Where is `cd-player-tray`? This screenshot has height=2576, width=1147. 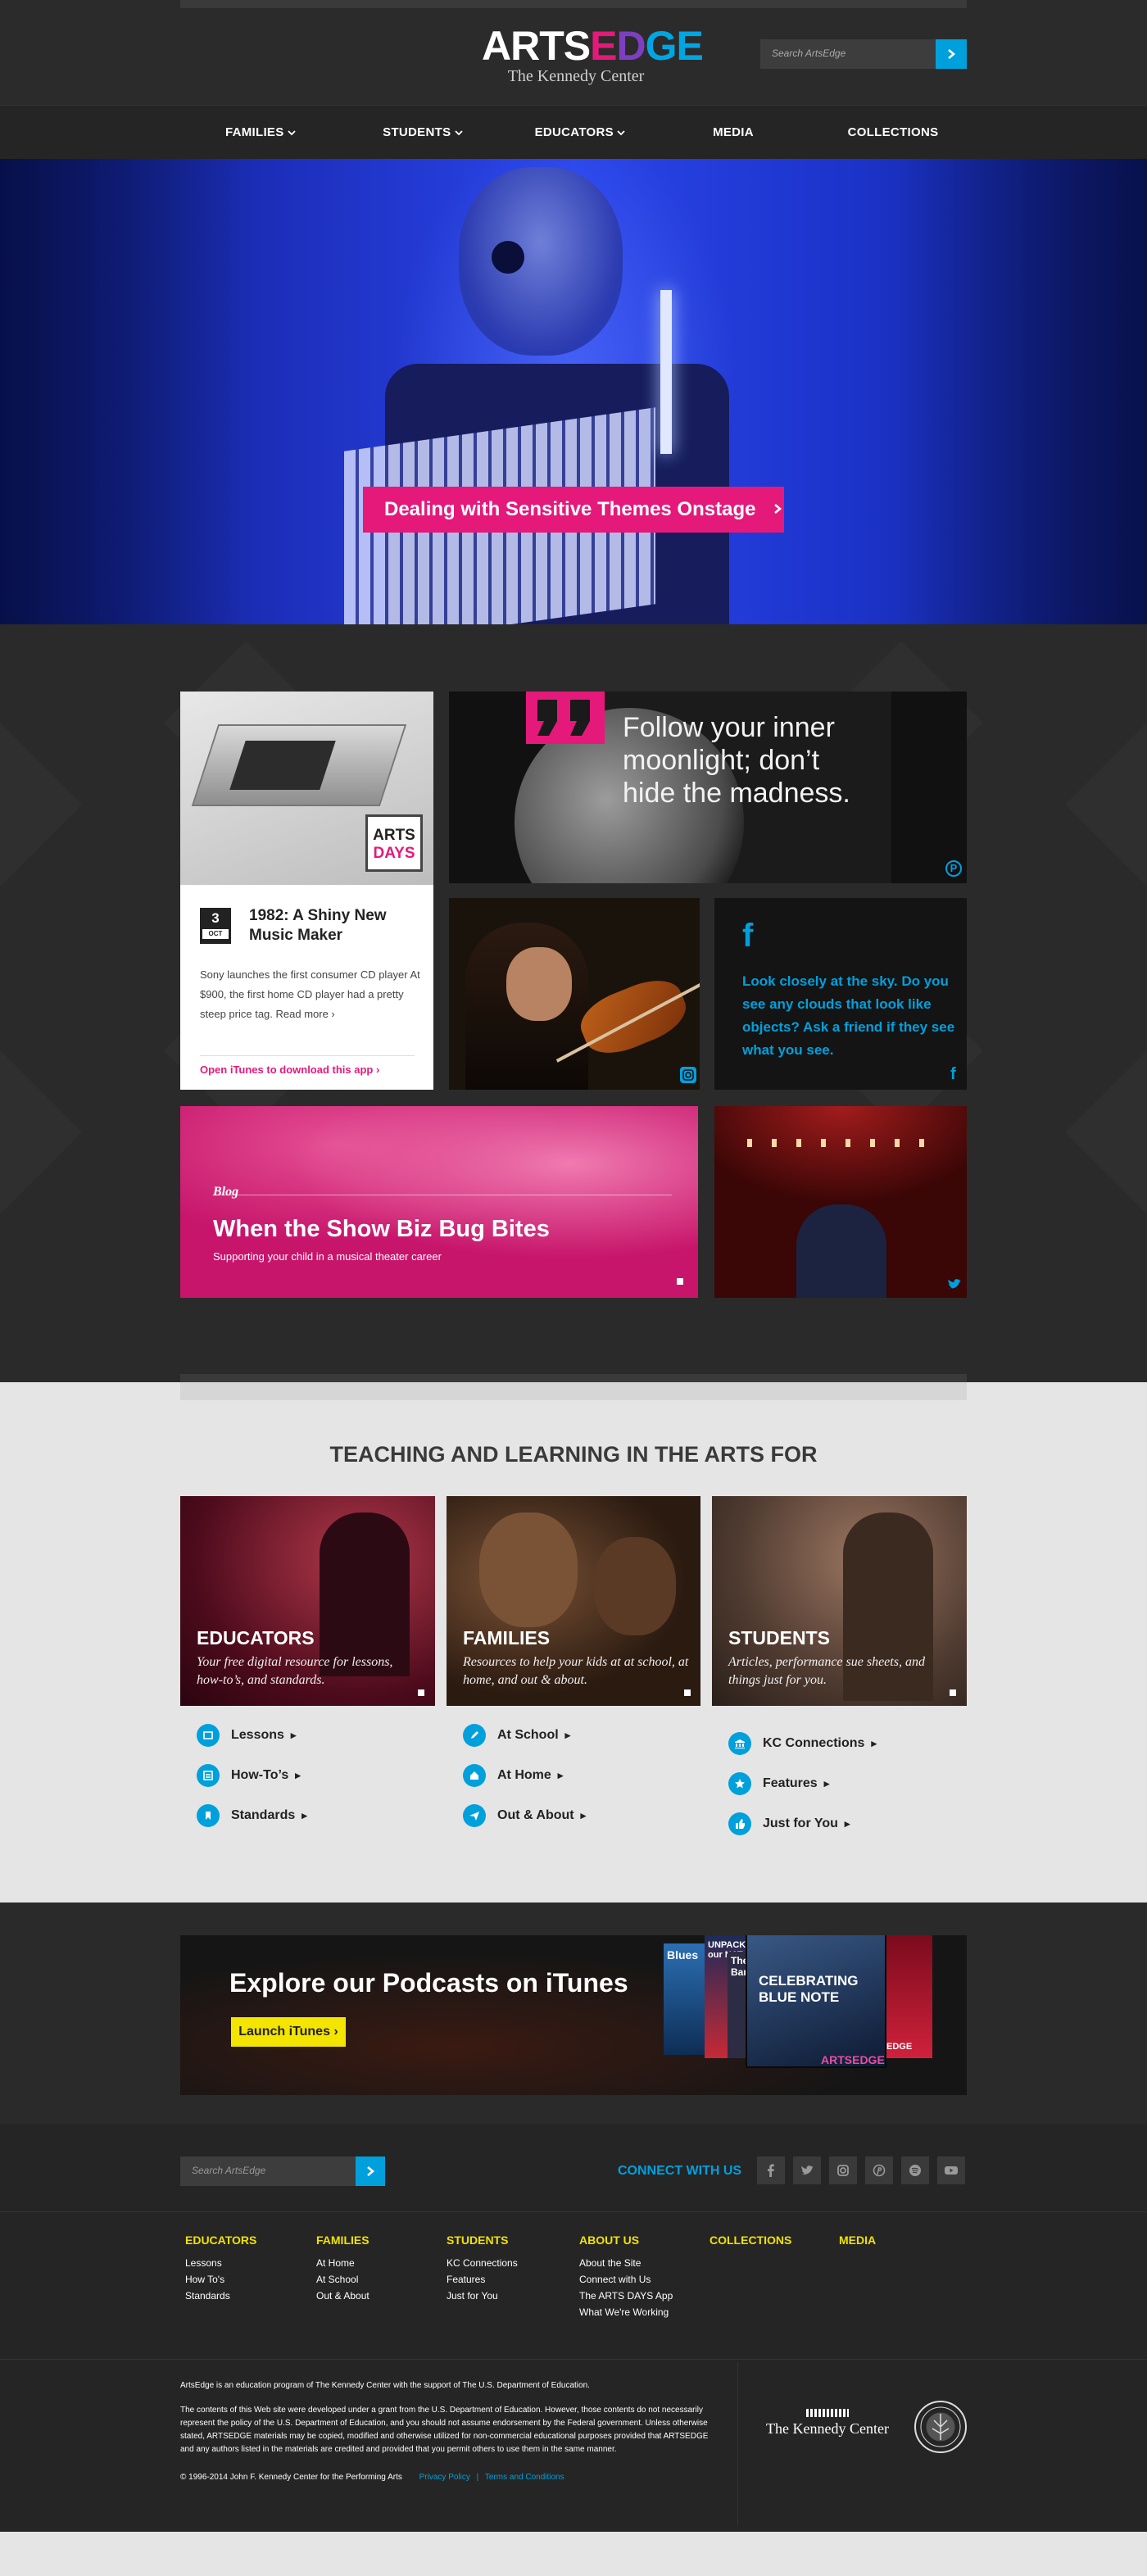
cd-player-tray is located at coordinates (282, 765).